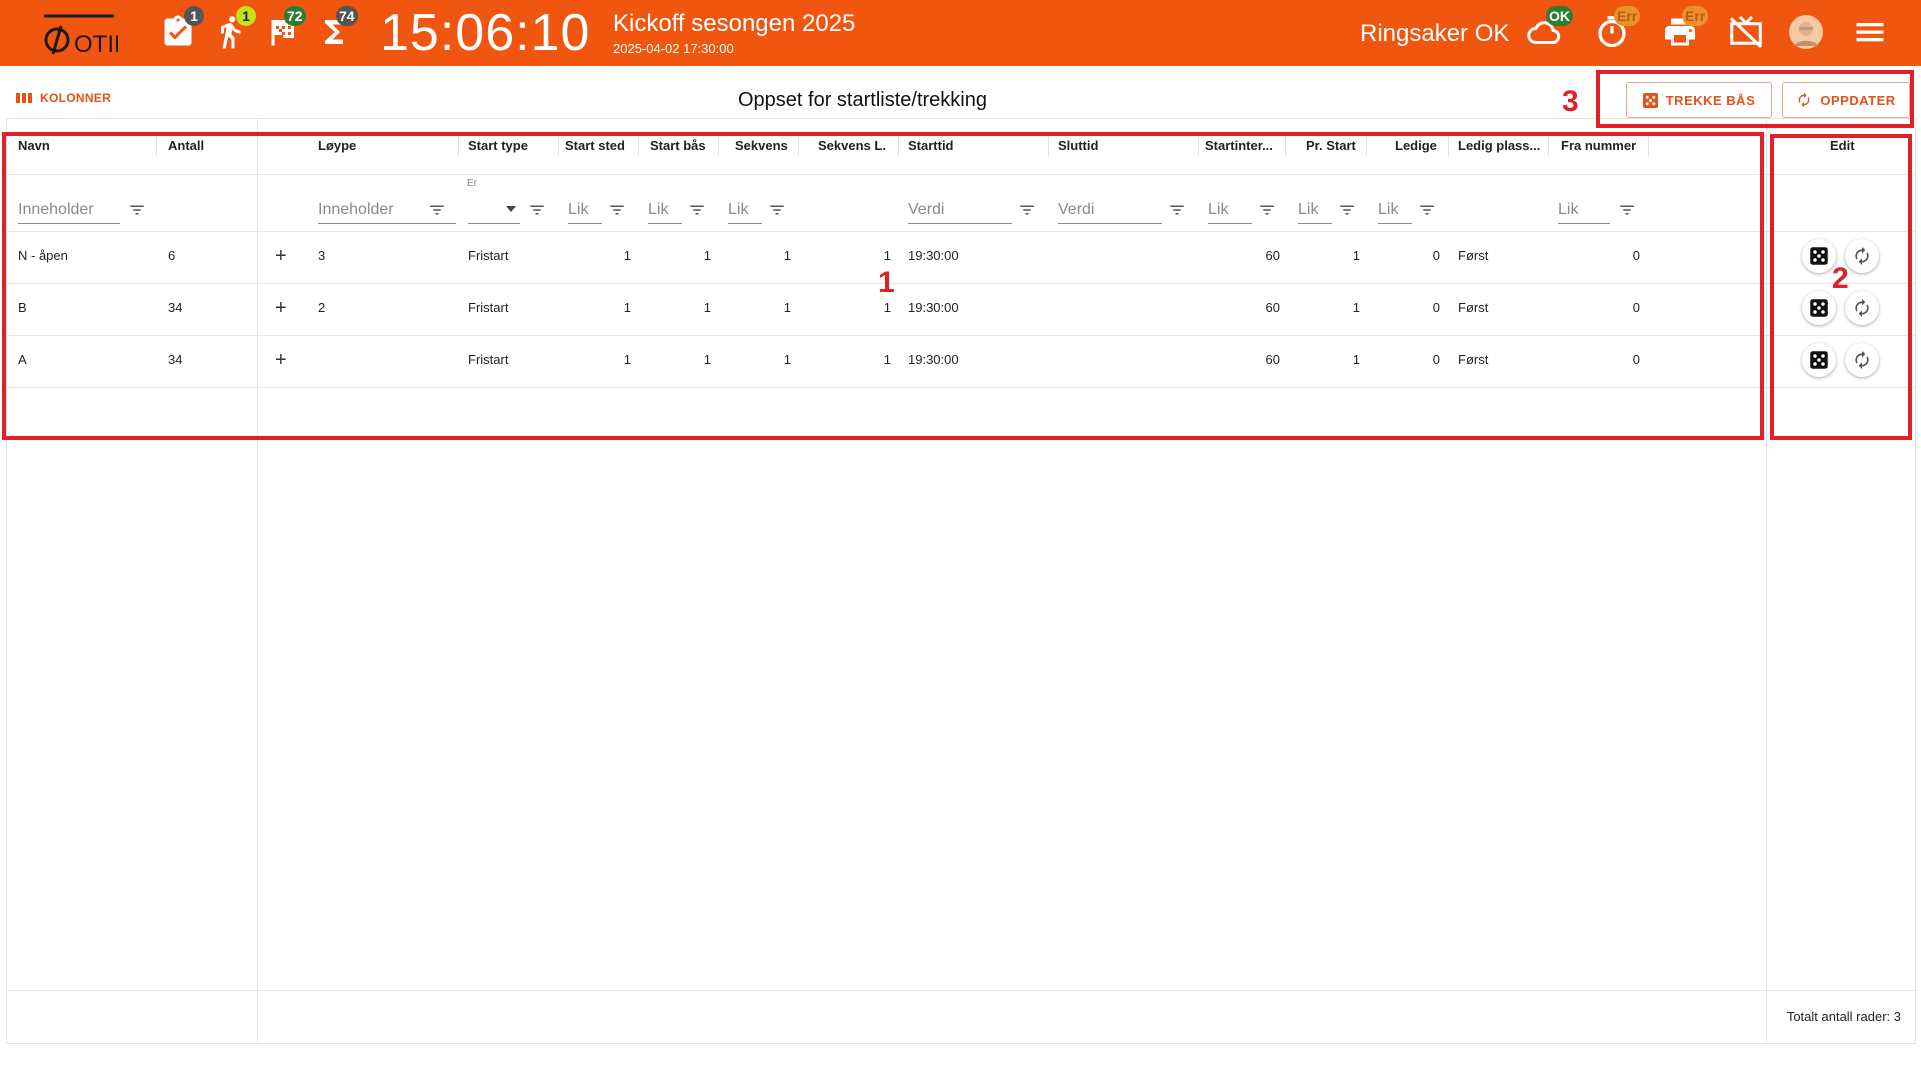 The width and height of the screenshot is (1921, 1078). I want to click on tasks-icon: 1, so click(182, 28).